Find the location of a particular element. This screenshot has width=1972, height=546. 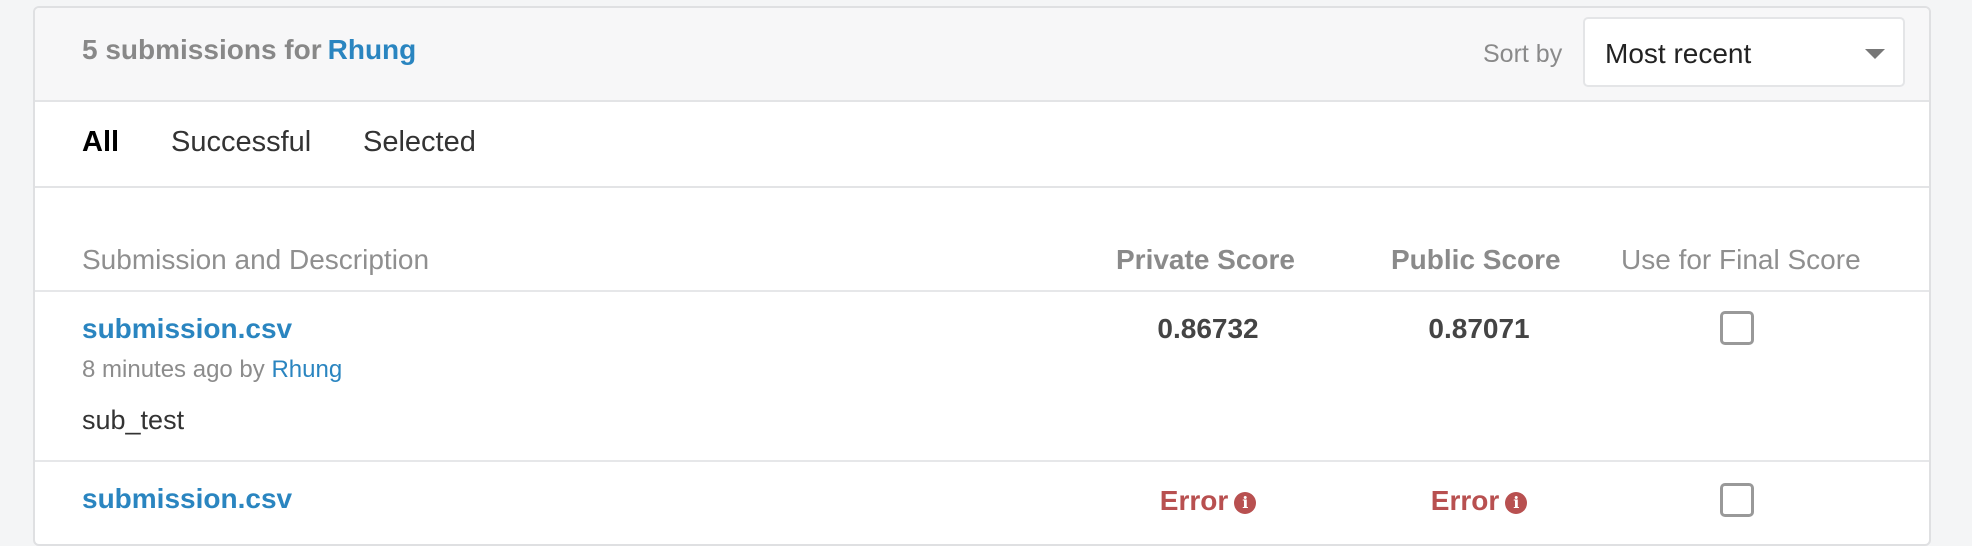

column-use-for-final-score: Use for Final Score is located at coordinates (1741, 259).